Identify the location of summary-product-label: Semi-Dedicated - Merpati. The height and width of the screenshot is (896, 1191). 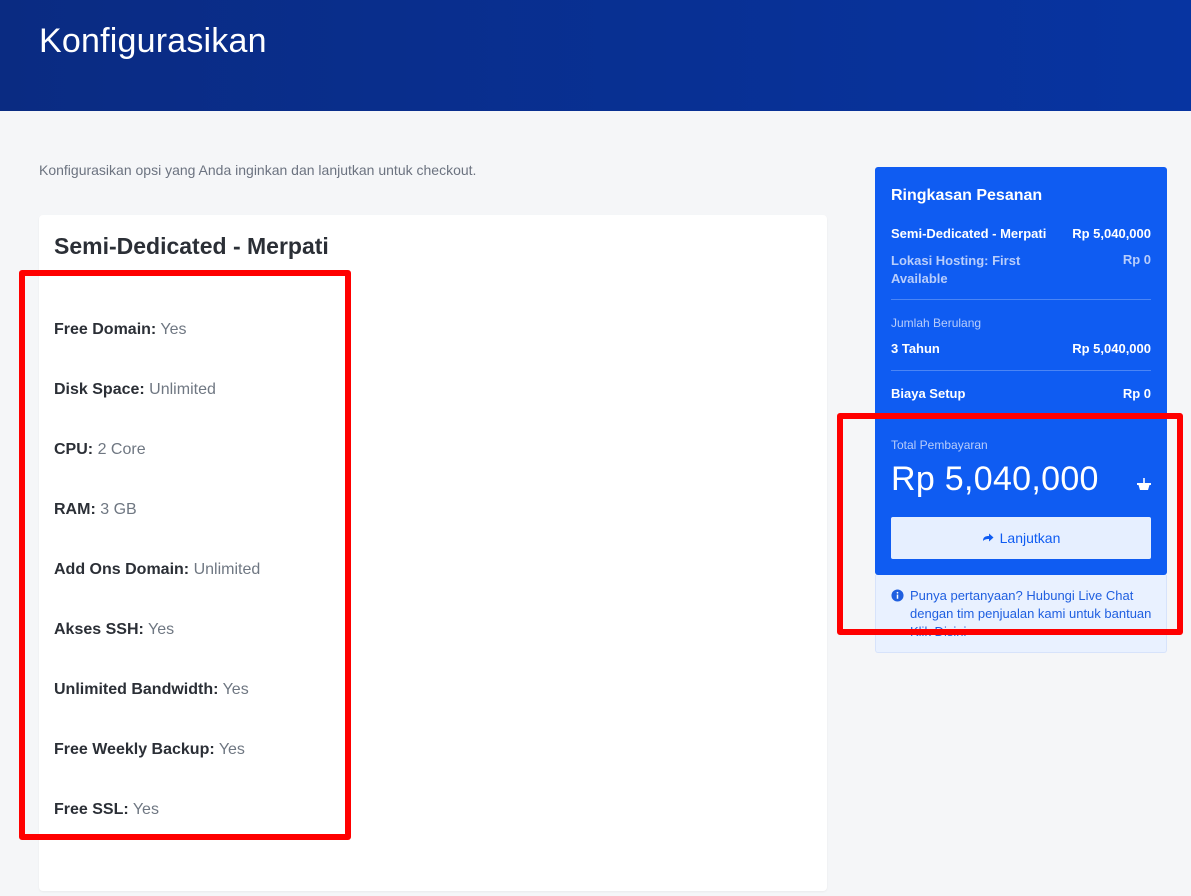
(969, 233).